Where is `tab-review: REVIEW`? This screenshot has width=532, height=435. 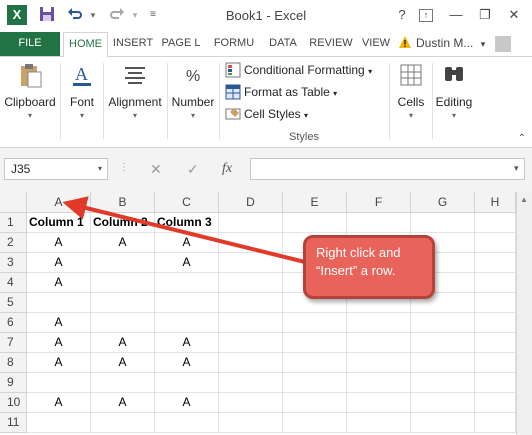 tab-review: REVIEW is located at coordinates (331, 44).